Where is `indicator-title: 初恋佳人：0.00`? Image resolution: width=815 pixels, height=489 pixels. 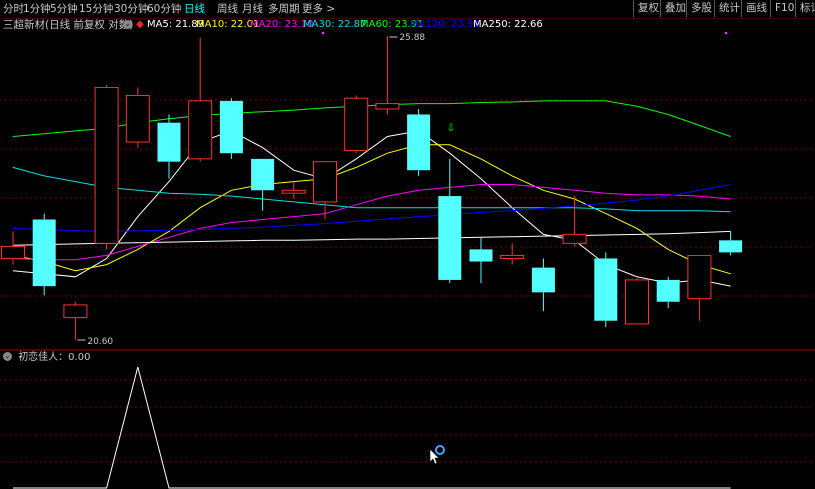
indicator-title: 初恋佳人：0.00 is located at coordinates (54, 357).